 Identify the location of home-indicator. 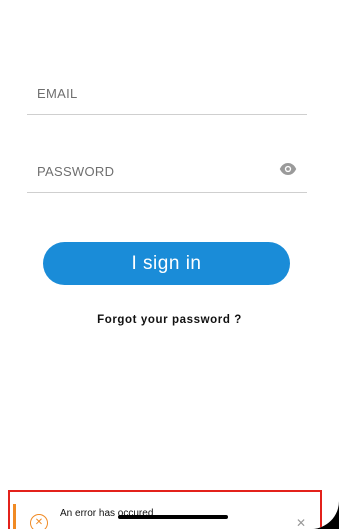
(173, 517).